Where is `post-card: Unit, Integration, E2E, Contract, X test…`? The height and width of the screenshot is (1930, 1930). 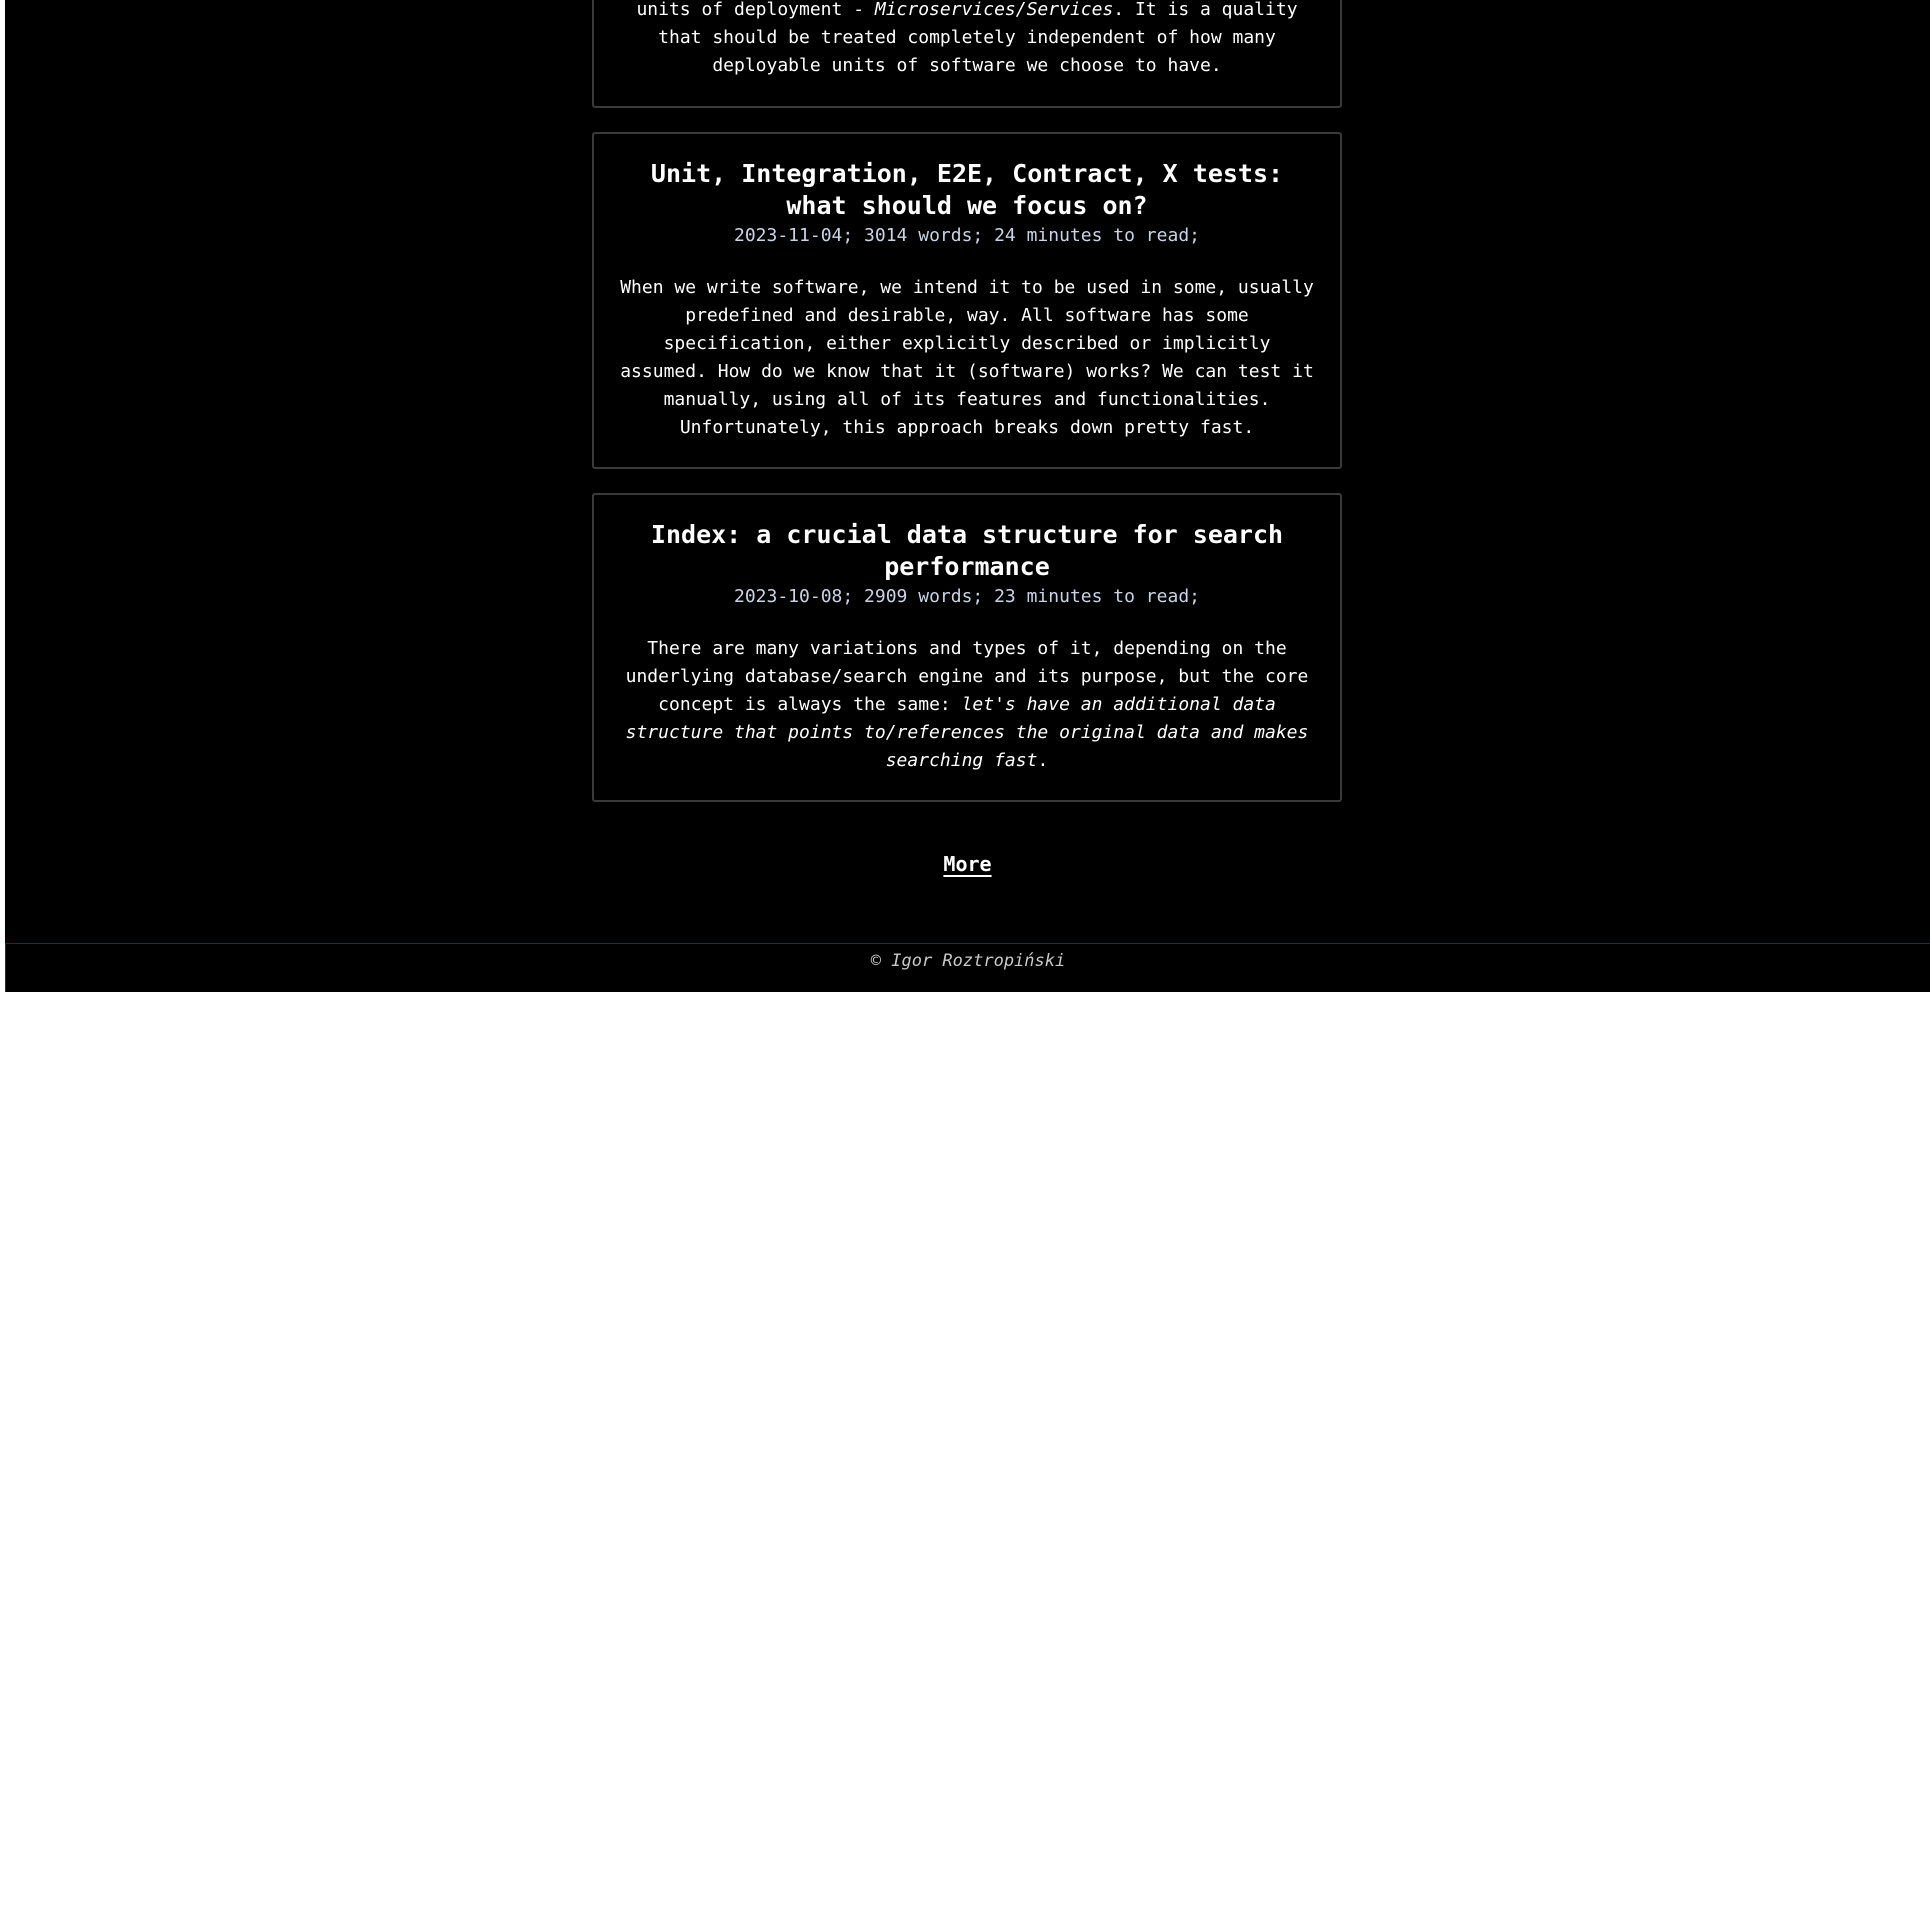 post-card: Unit, Integration, E2E, Contract, X test… is located at coordinates (967, 300).